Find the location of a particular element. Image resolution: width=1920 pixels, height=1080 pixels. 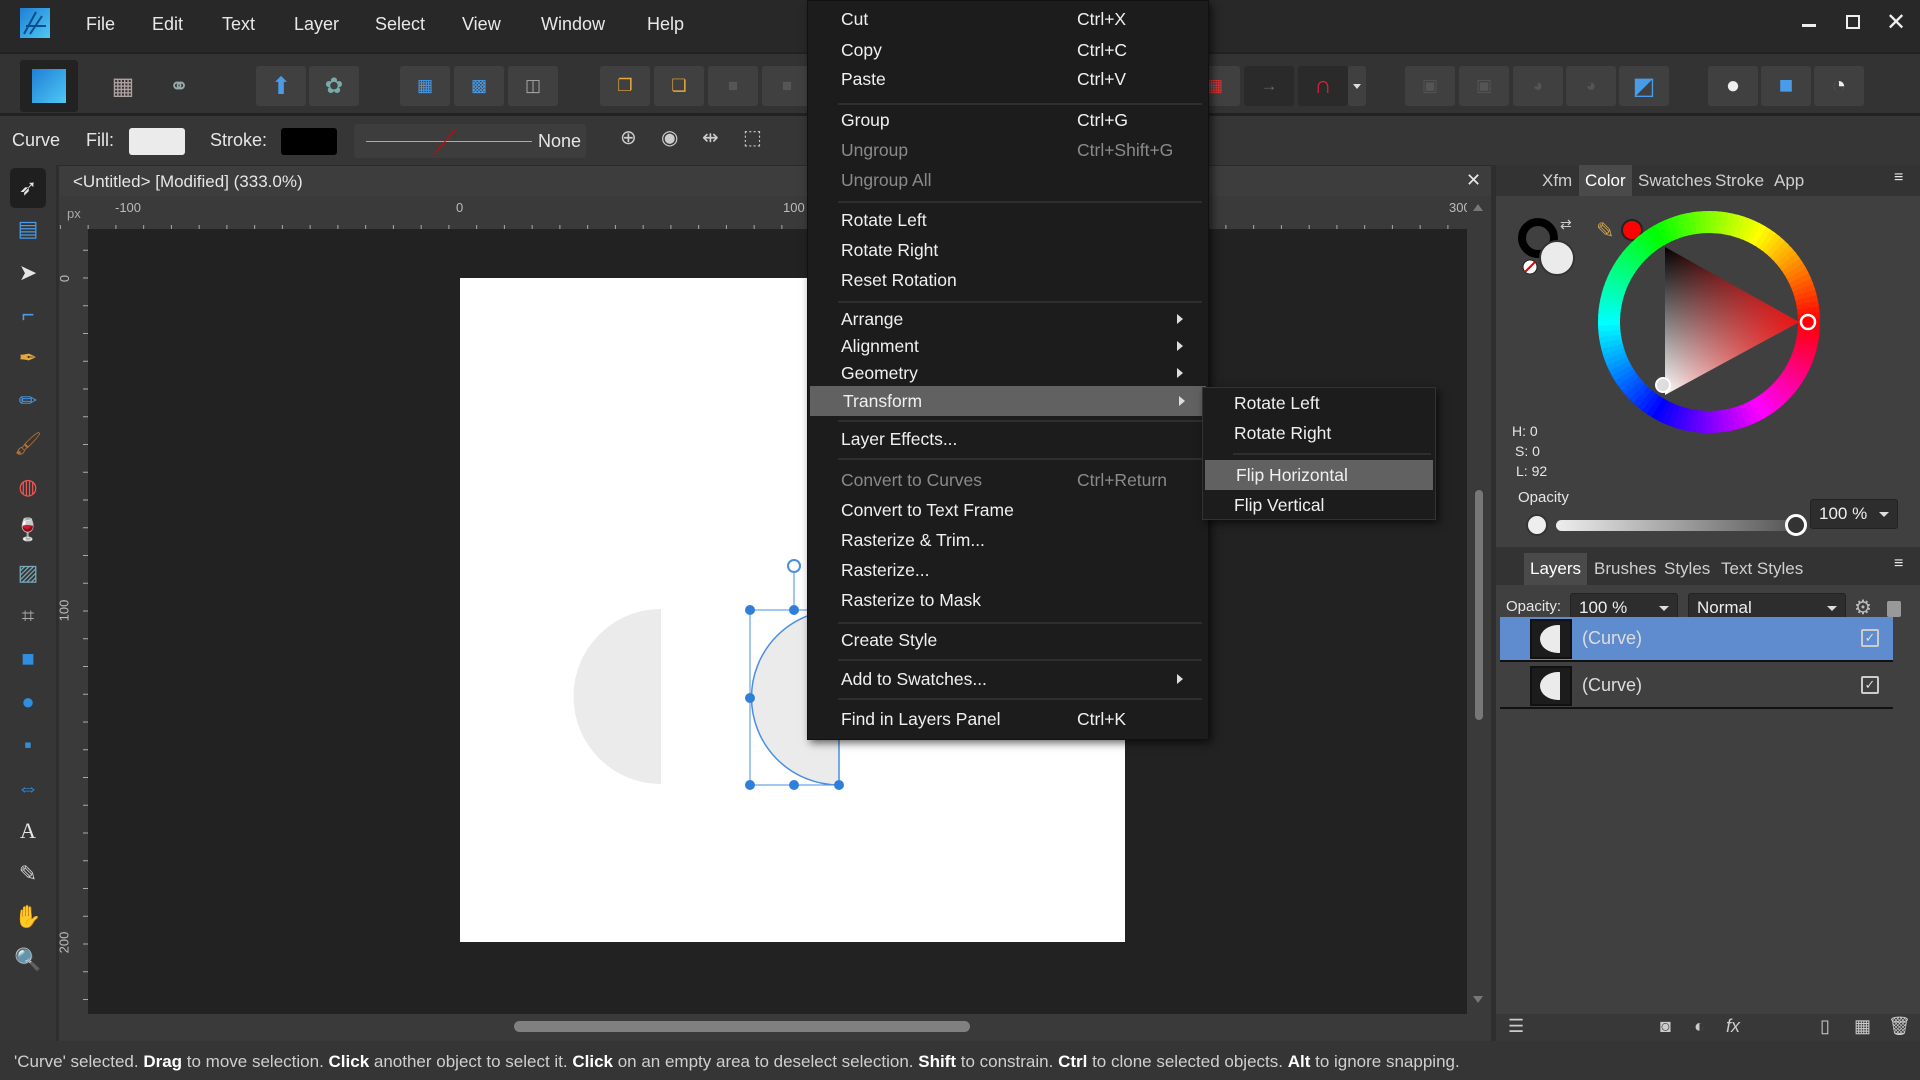

lock-icon is located at coordinates (1894, 609).